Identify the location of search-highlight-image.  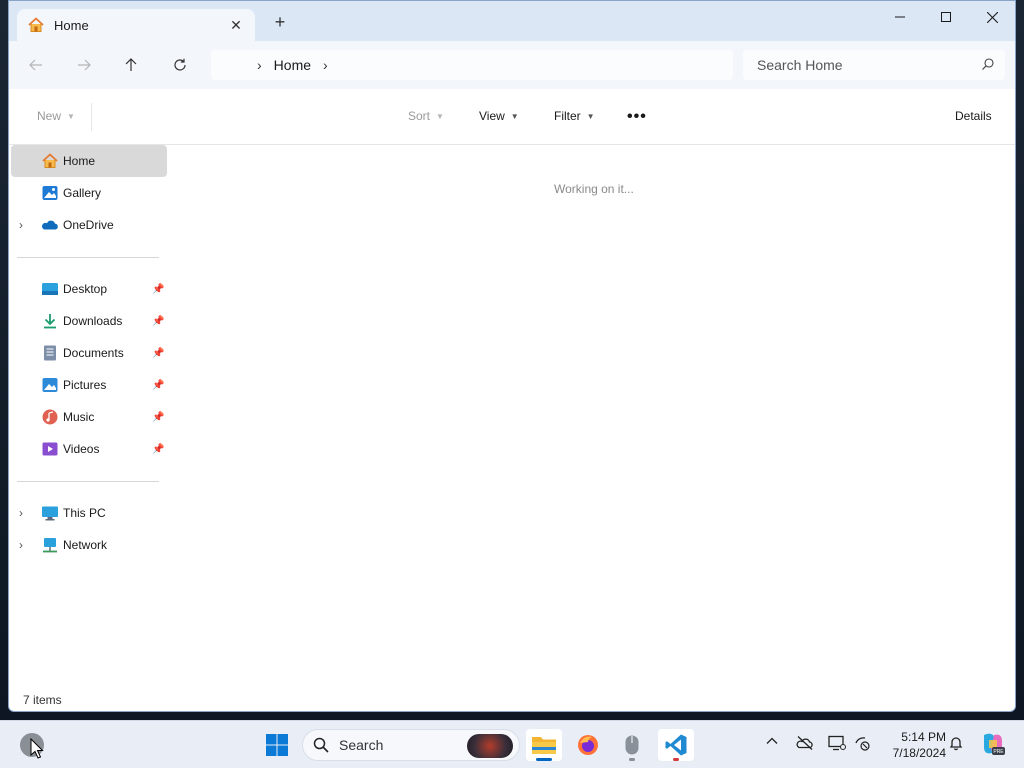
(490, 746).